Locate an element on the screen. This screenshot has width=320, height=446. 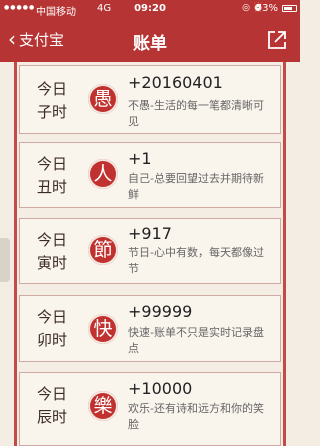
battery-percent: 73% is located at coordinates (266, 8).